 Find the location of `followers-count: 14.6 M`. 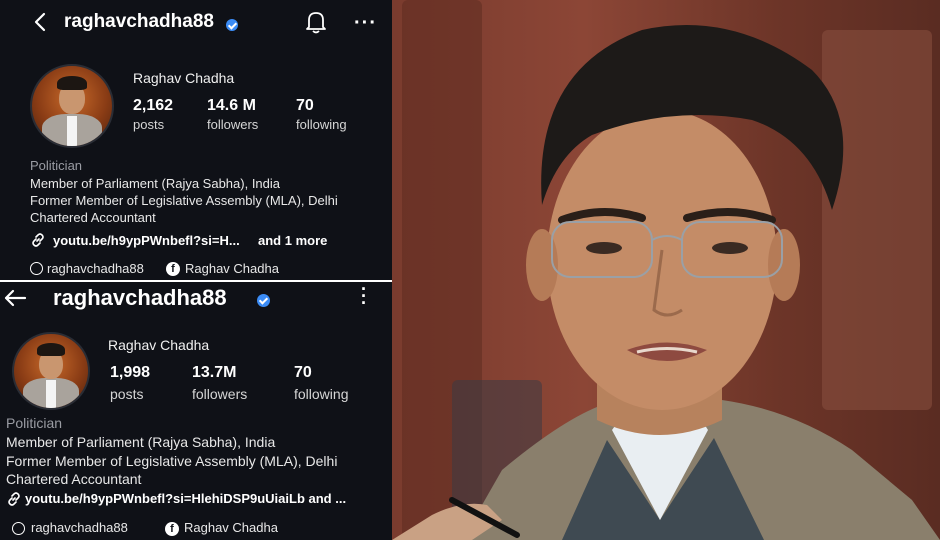

followers-count: 14.6 M is located at coordinates (231, 106).